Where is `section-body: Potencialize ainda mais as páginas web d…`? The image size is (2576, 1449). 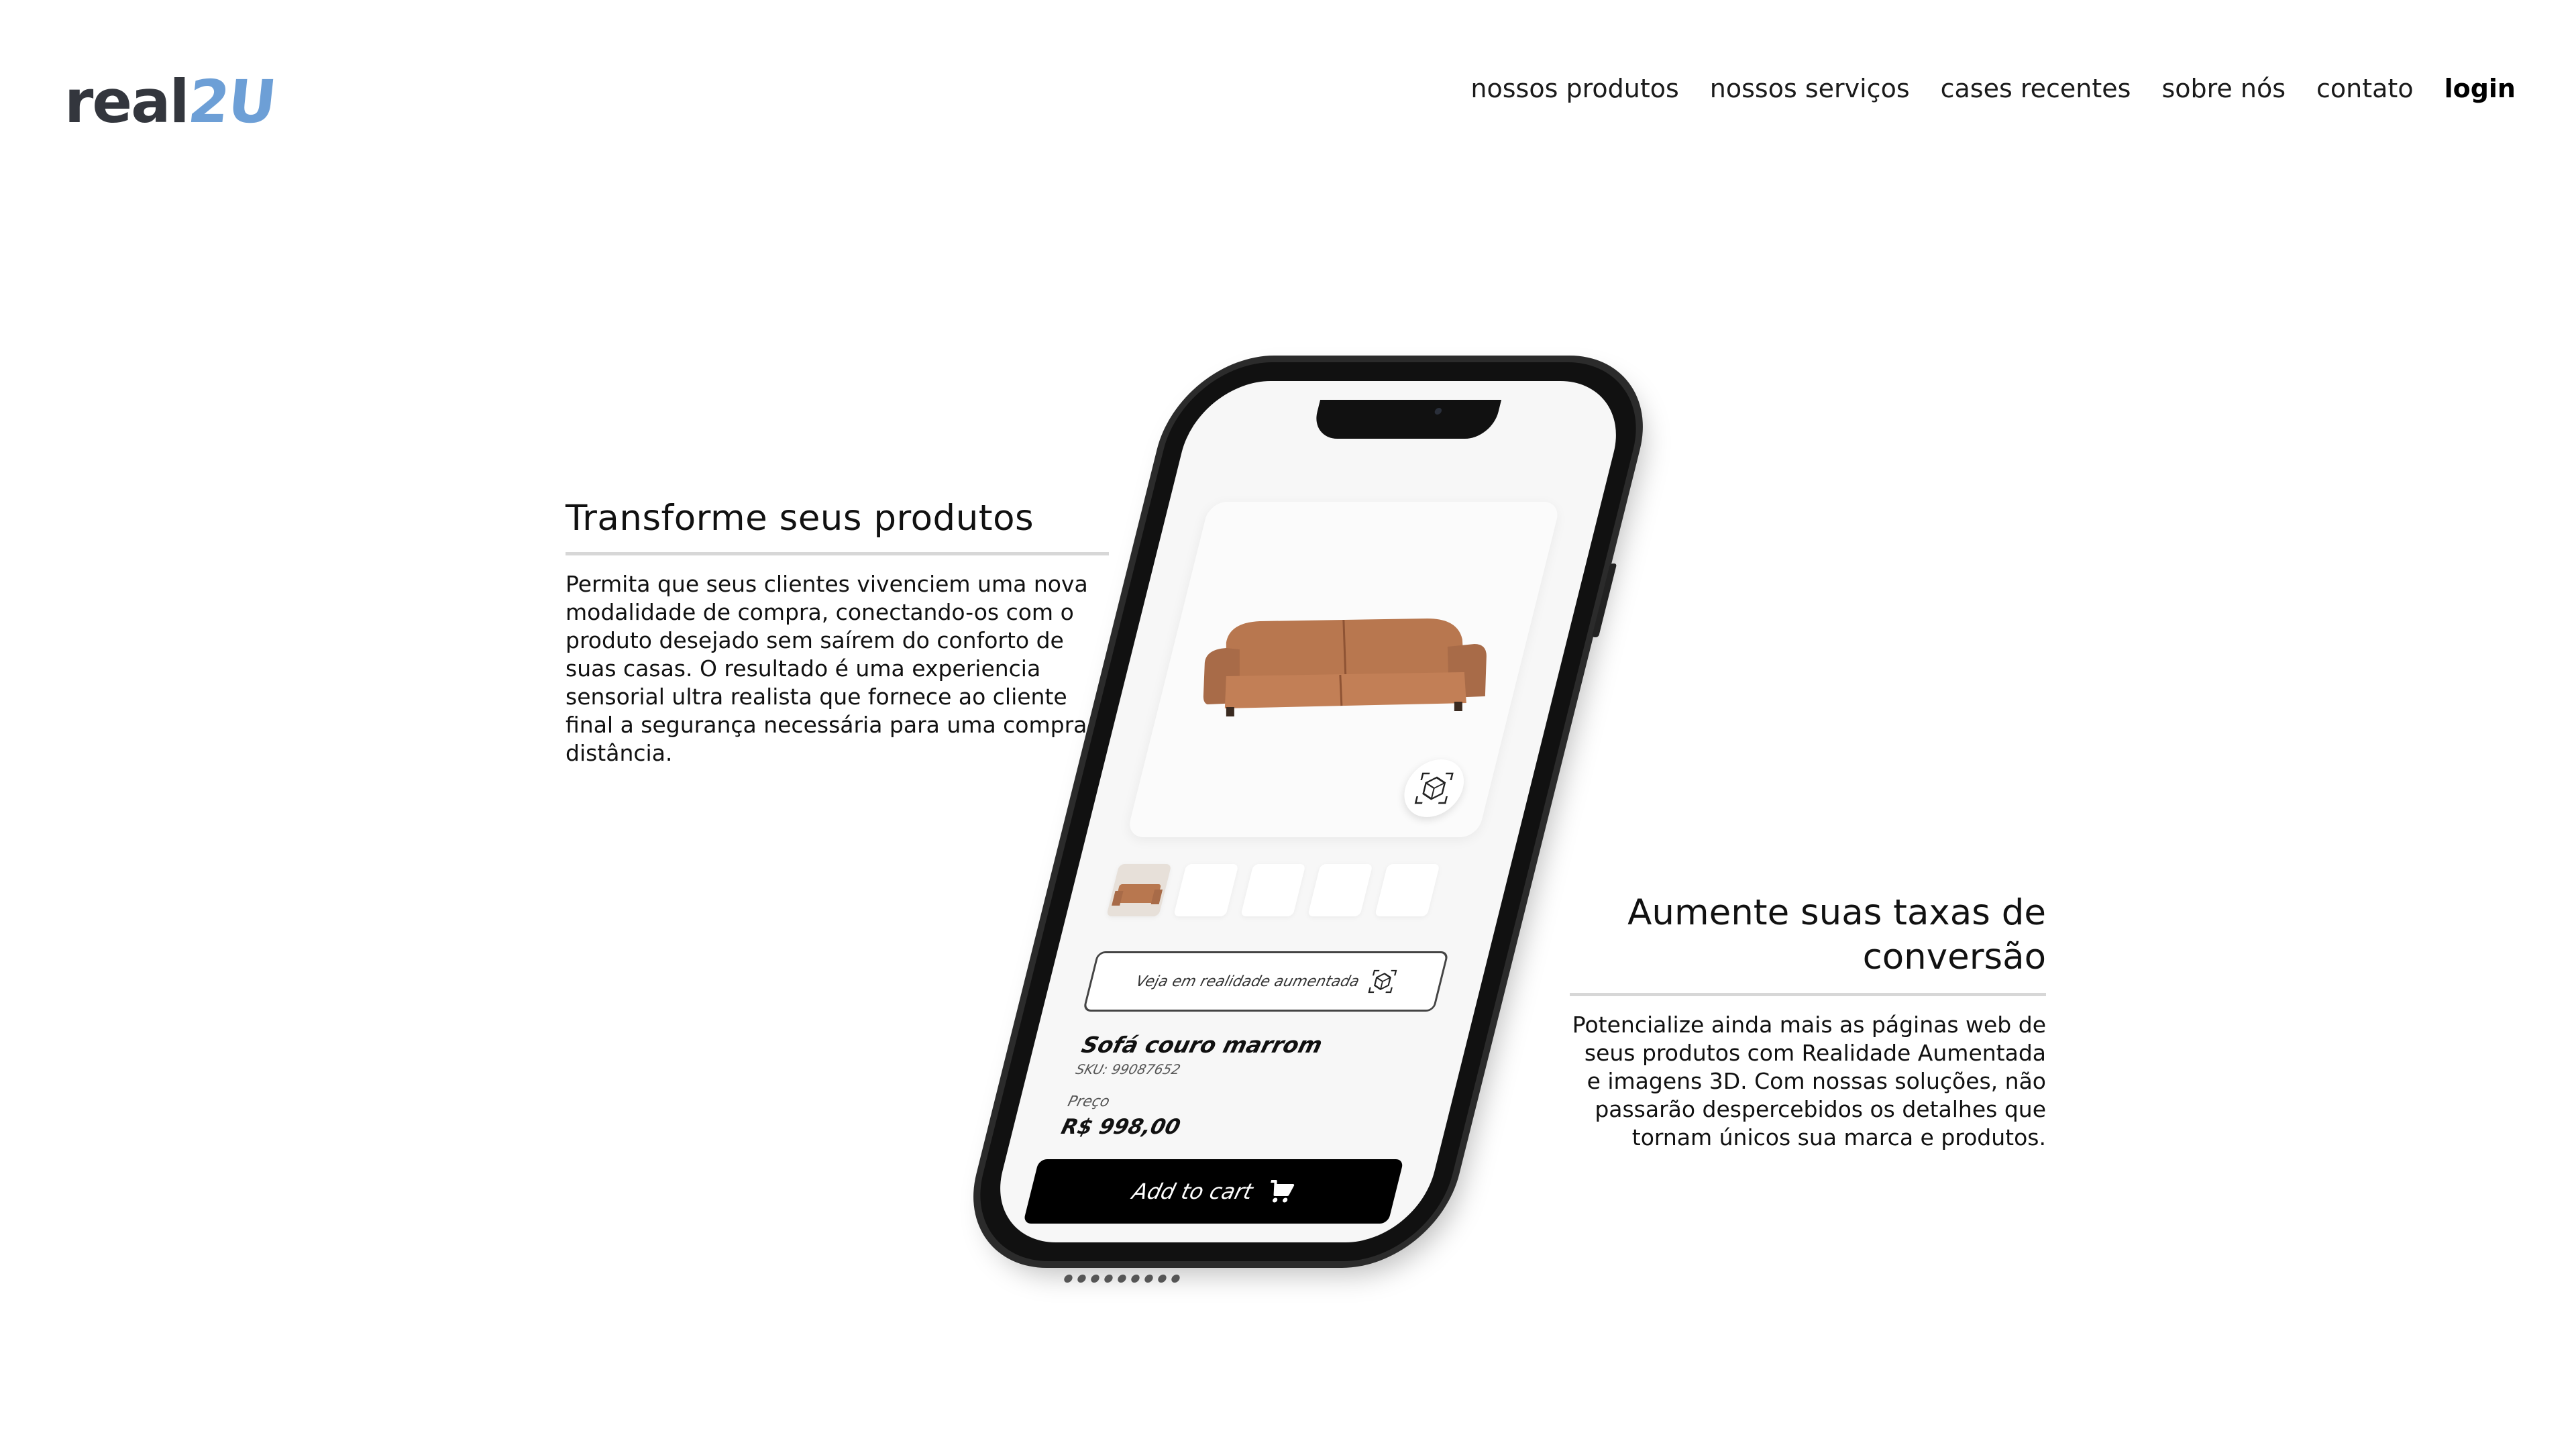 section-body: Potencialize ainda mais as páginas web d… is located at coordinates (1809, 1081).